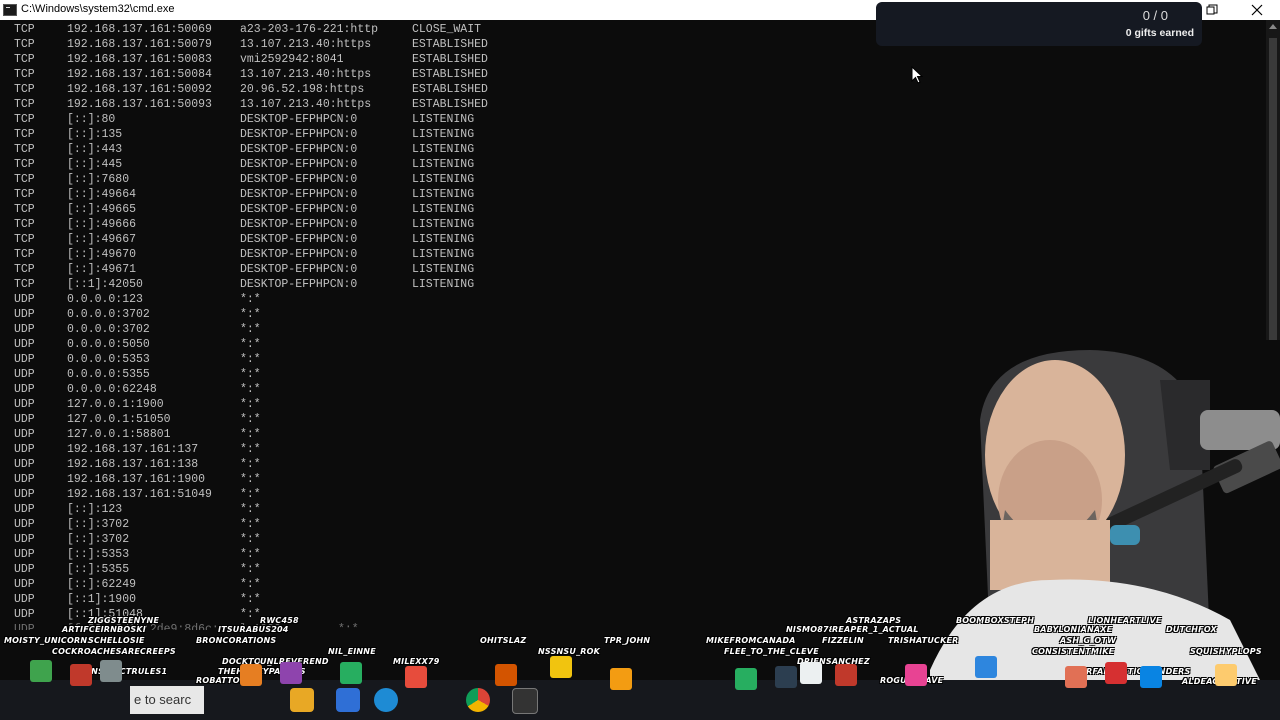  What do you see at coordinates (139, 44) in the screenshot?
I see `local-address-cell: 192.168.137.161:50079` at bounding box center [139, 44].